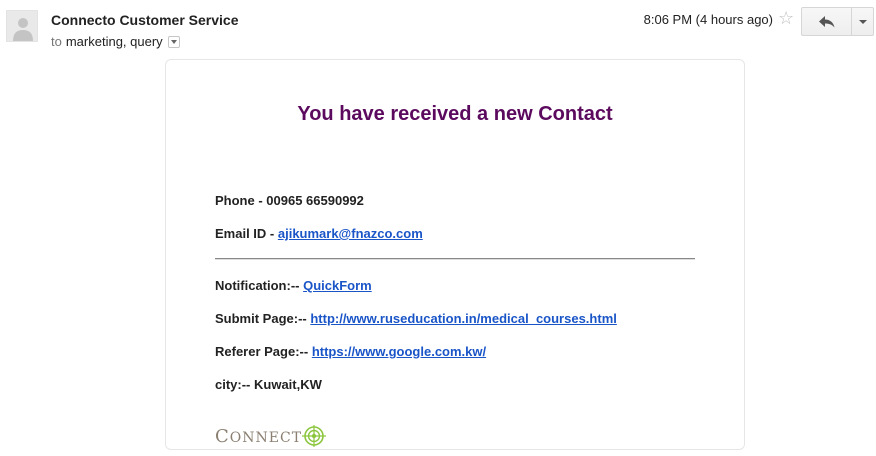  I want to click on phone-field: Phone - 00965 66590992, so click(289, 200).